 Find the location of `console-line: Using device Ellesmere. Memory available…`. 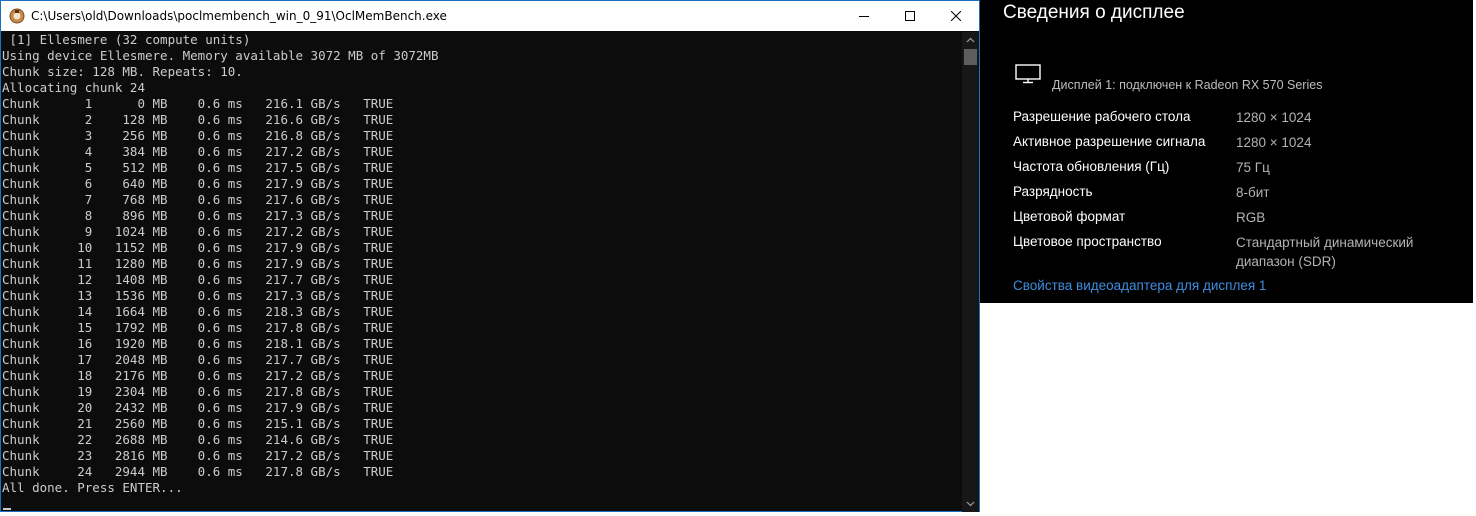

console-line: Using device Ellesmere. Memory available… is located at coordinates (220, 55).